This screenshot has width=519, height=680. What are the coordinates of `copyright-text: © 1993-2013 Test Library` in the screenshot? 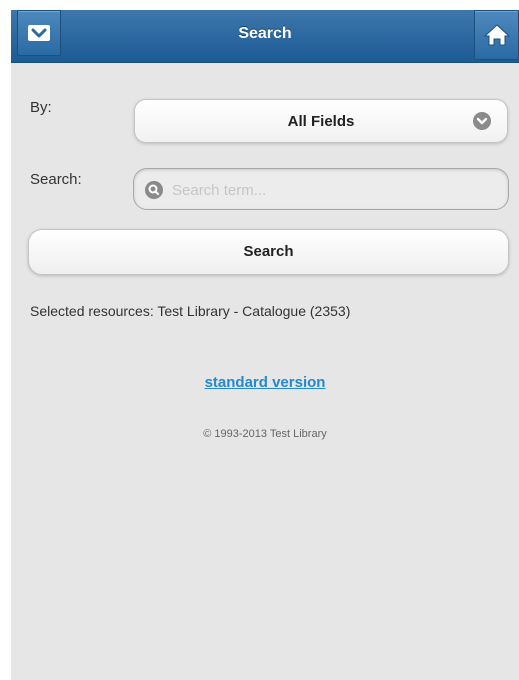 It's located at (265, 434).